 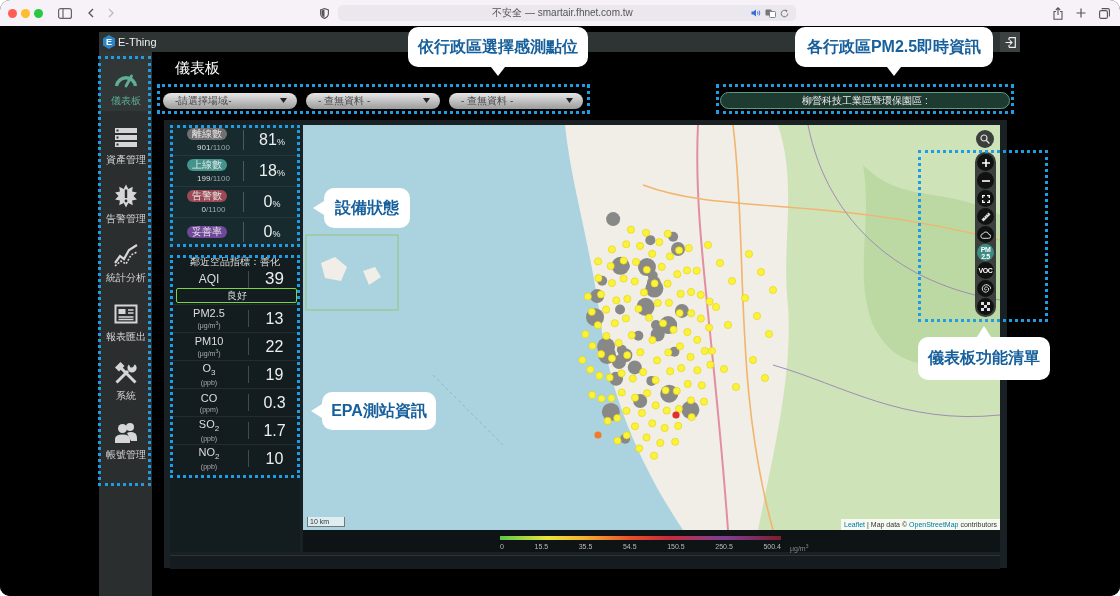 I want to click on callout: 各行政區PM2.5即時資訊, so click(x=894, y=51).